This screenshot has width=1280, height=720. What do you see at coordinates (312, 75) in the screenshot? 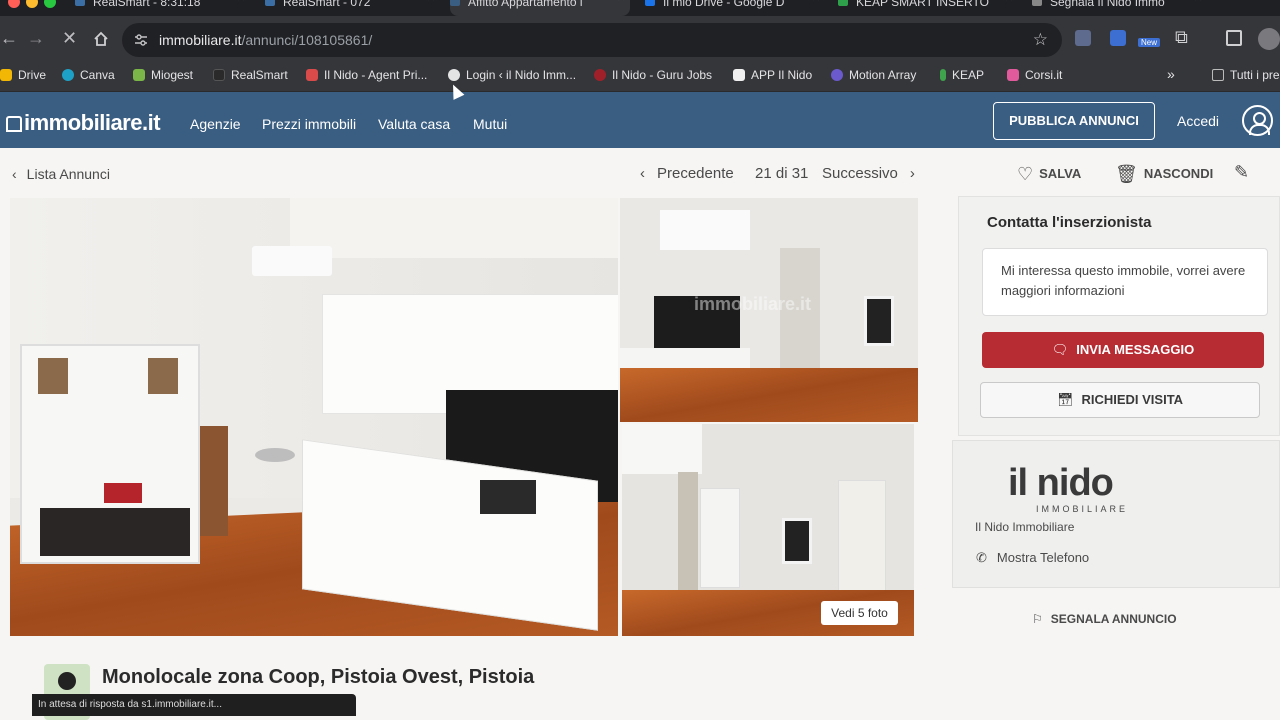
I see `nido-icon` at bounding box center [312, 75].